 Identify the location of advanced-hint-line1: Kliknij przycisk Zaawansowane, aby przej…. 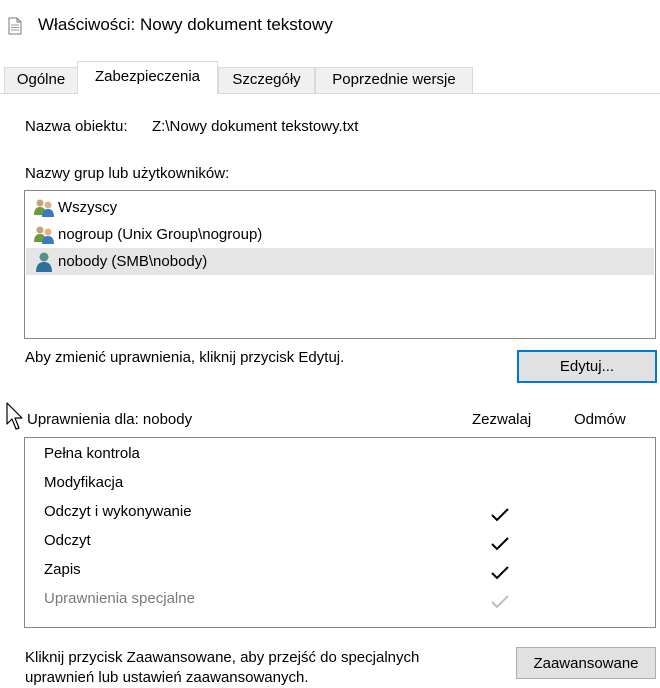
(222, 657).